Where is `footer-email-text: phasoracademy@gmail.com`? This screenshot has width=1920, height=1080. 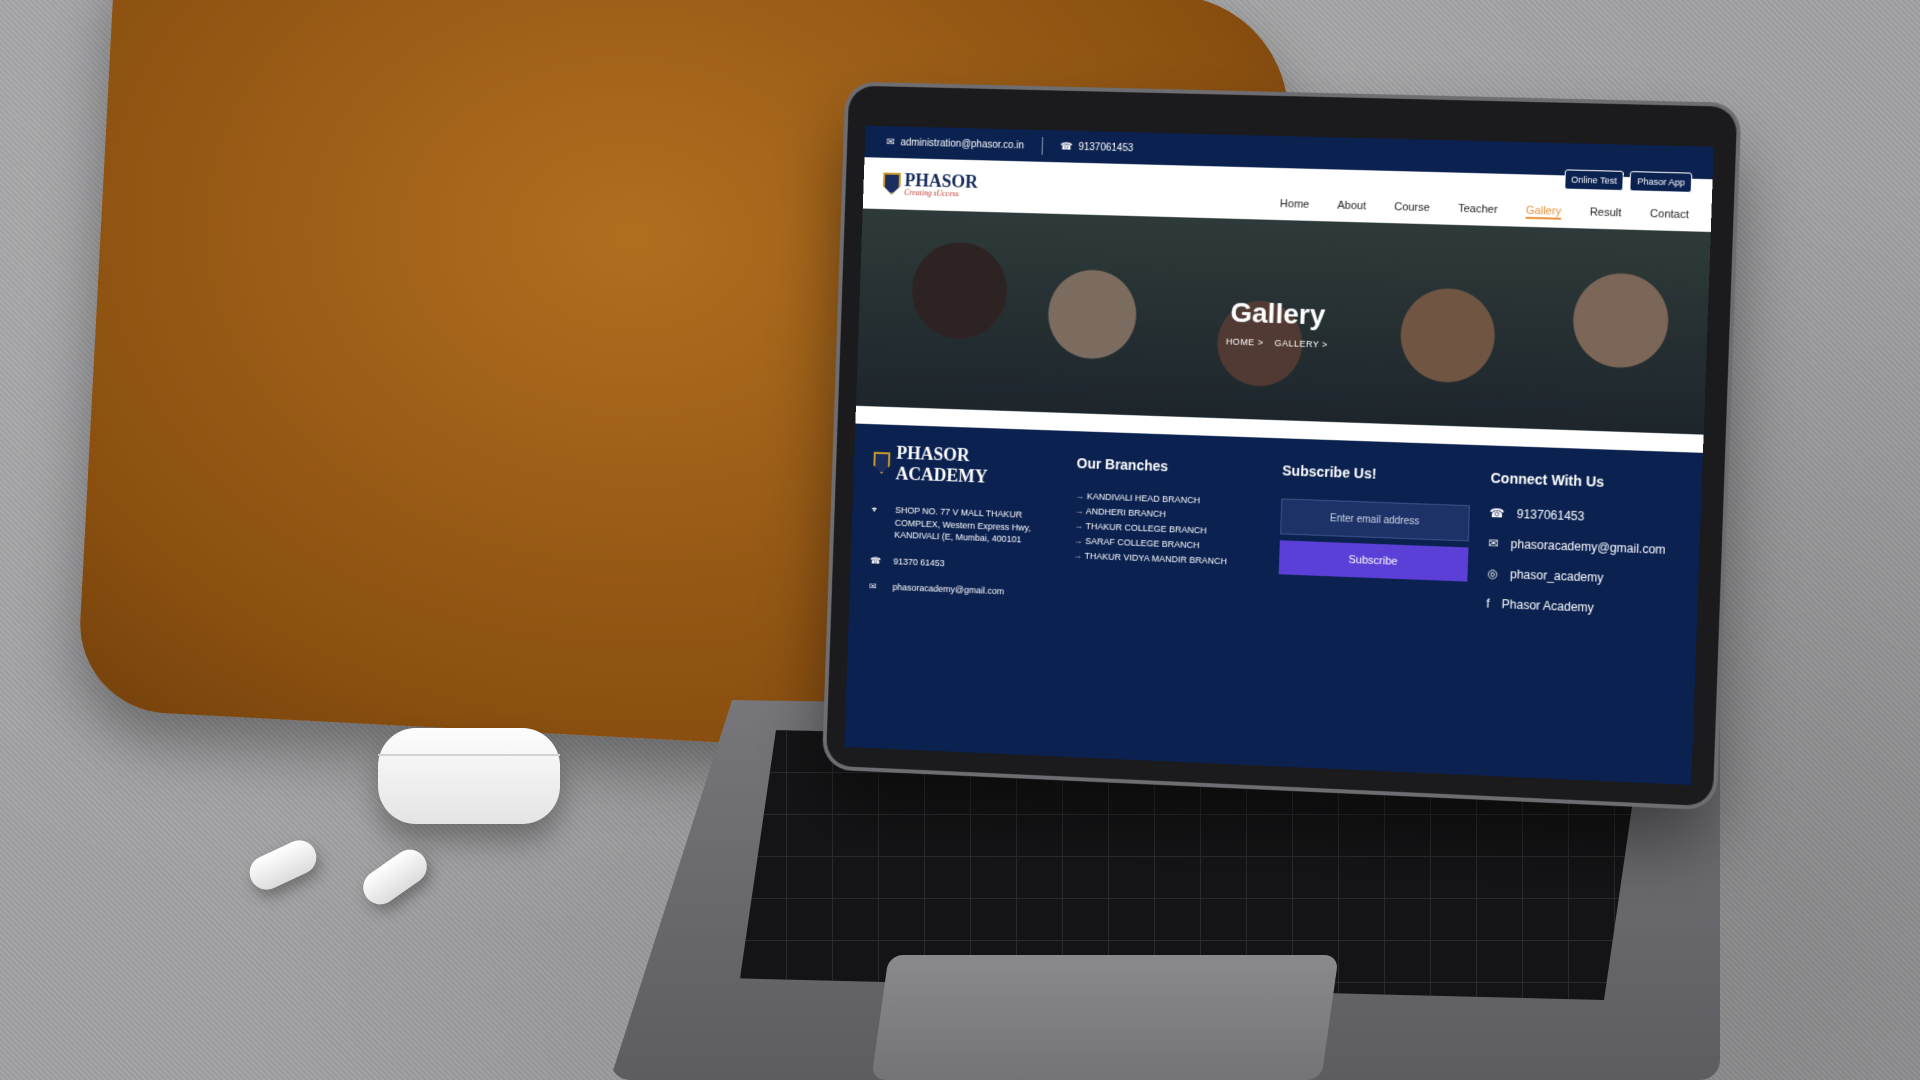
footer-email-text: phasoracademy@gmail.com is located at coordinates (948, 589).